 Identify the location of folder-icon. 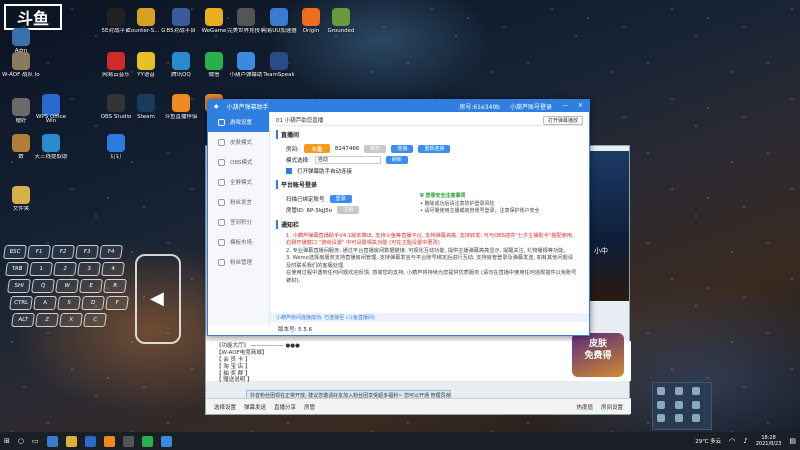
(71, 441).